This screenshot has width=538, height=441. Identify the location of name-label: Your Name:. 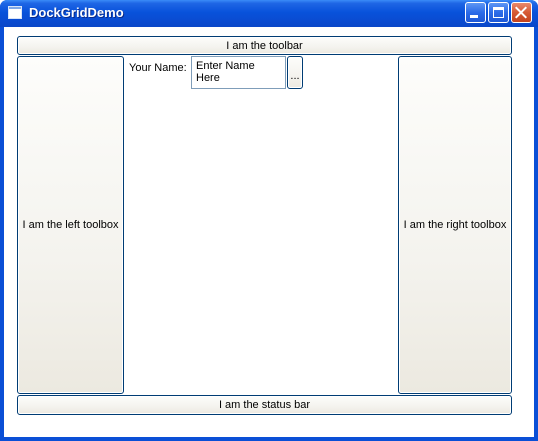
(158, 68).